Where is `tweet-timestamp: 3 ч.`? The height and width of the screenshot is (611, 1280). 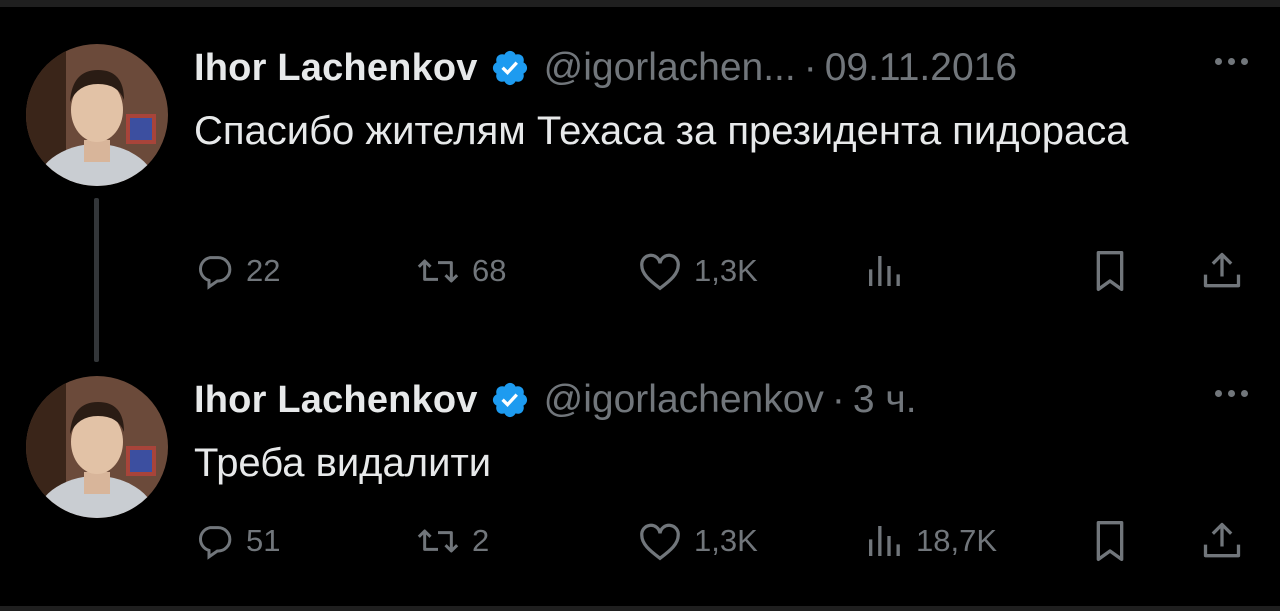 tweet-timestamp: 3 ч. is located at coordinates (885, 400).